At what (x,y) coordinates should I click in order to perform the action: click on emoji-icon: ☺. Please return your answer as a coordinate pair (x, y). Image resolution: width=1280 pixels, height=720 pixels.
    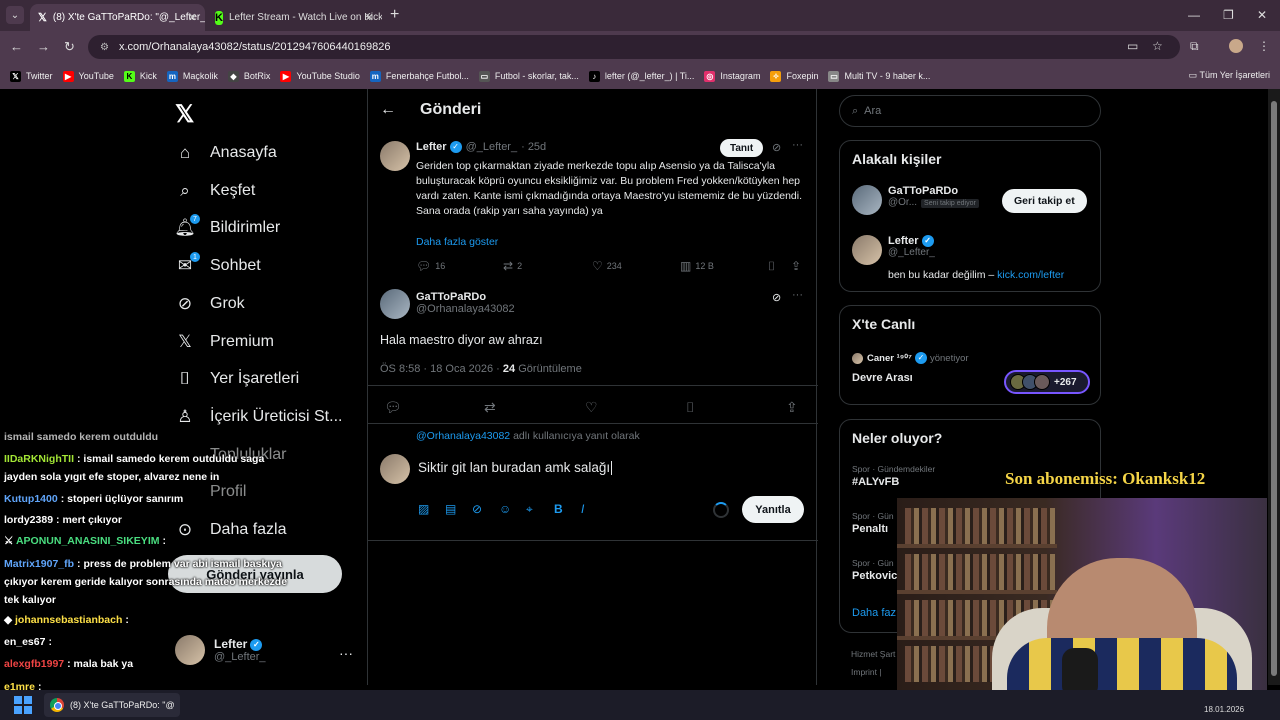
    Looking at the image, I should click on (505, 509).